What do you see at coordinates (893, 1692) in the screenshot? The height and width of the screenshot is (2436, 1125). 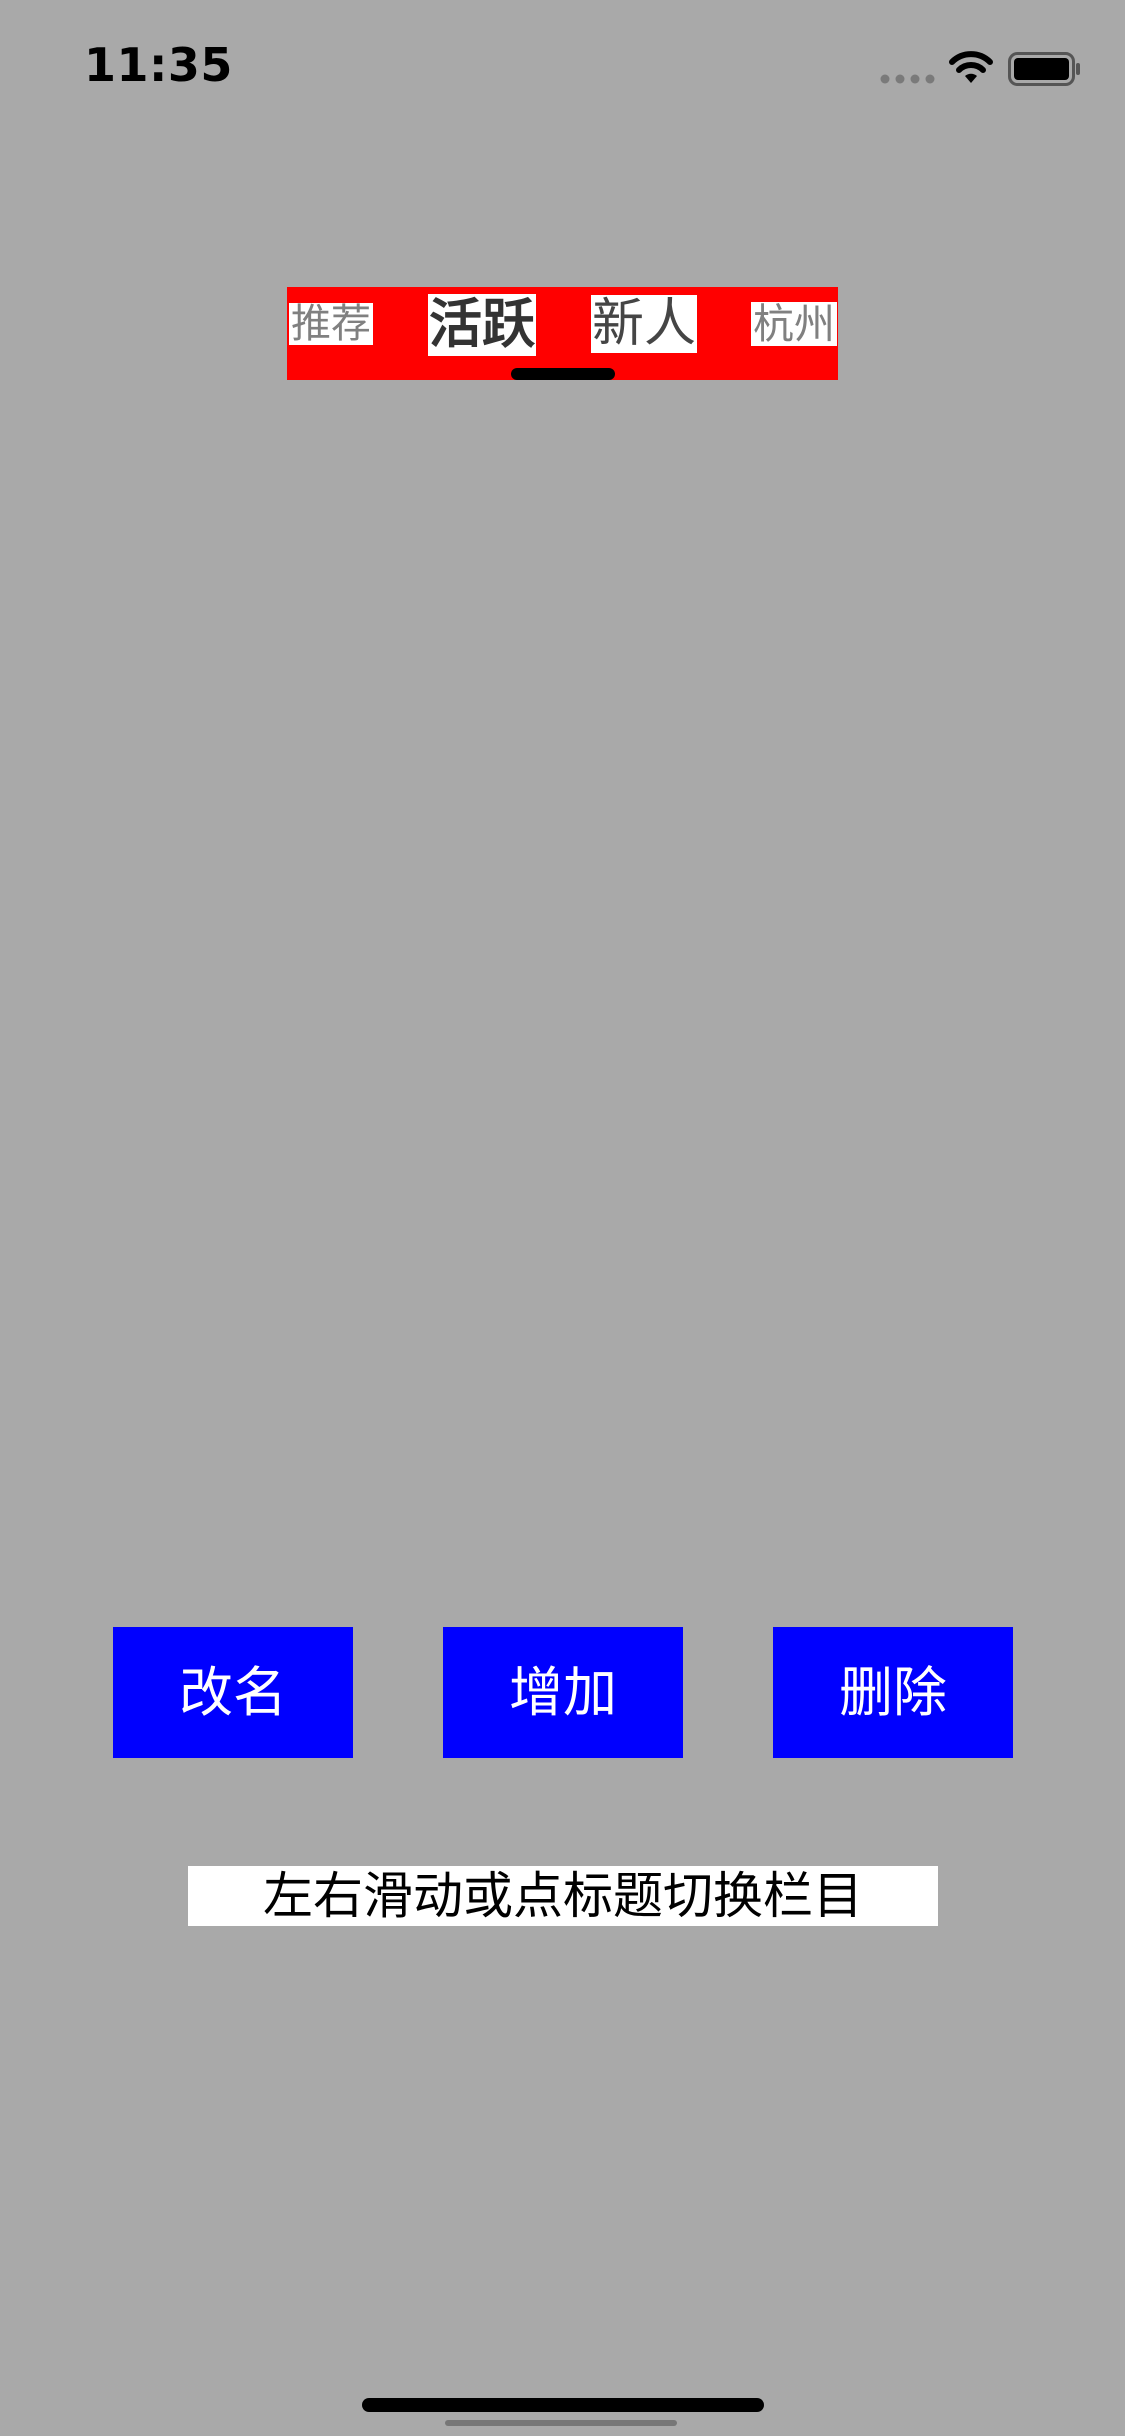 I see `delete-button: 删除` at bounding box center [893, 1692].